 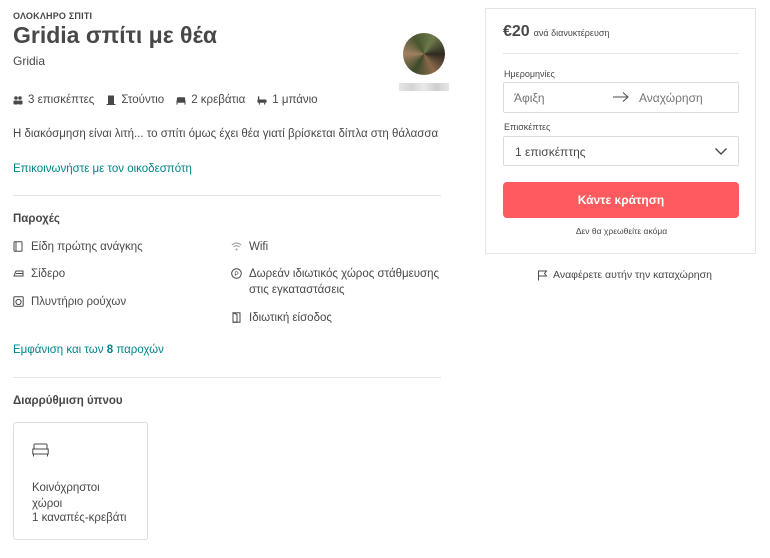 What do you see at coordinates (68, 401) in the screenshot?
I see `sleeping-title: Διαρρύθμιση ύπνου` at bounding box center [68, 401].